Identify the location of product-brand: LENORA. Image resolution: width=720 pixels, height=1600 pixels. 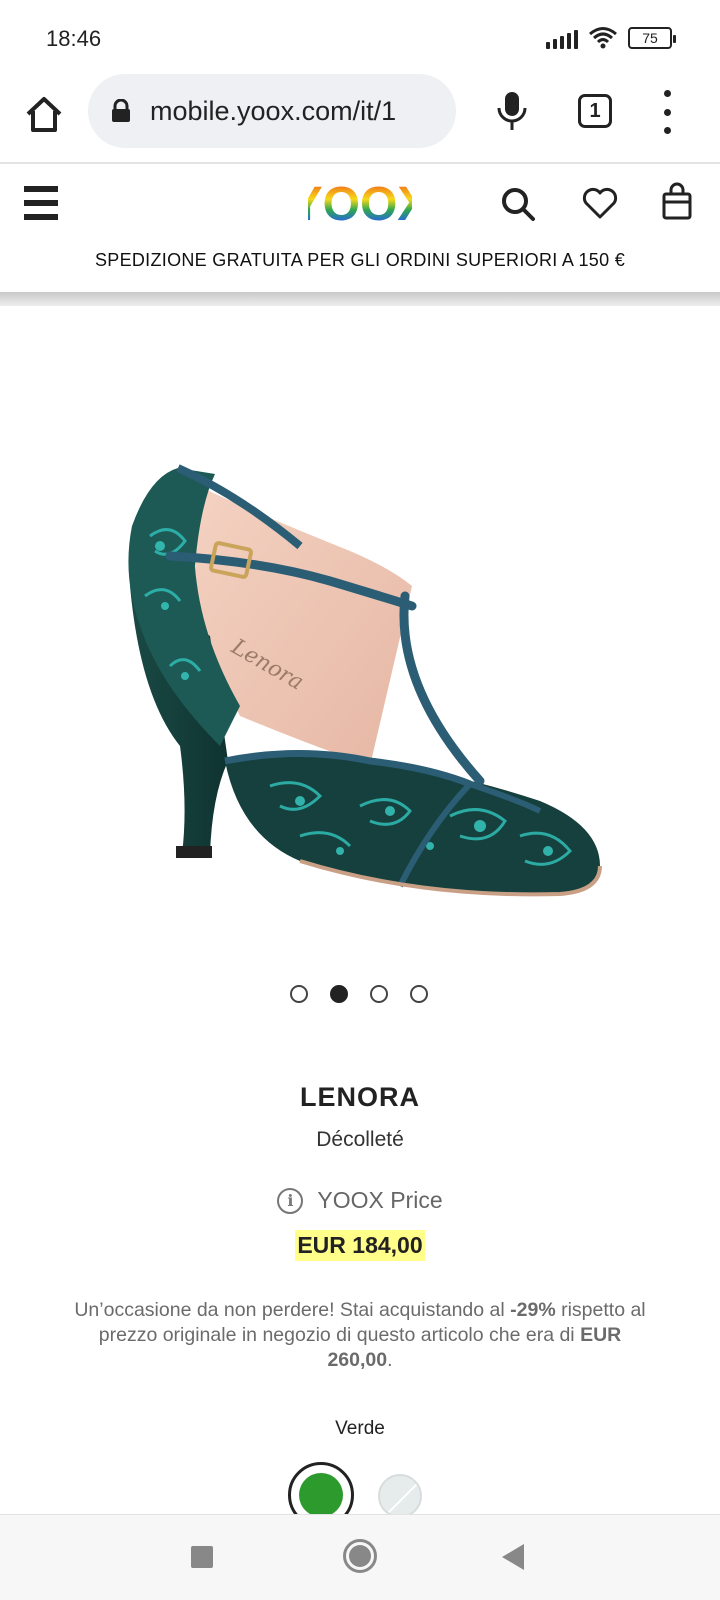
(360, 1097).